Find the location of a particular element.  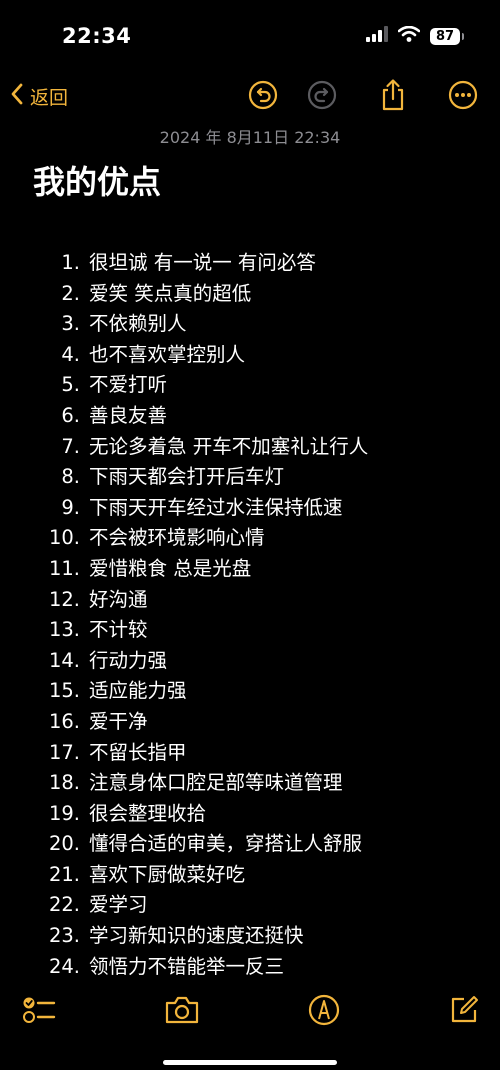

item-number: 24. is located at coordinates (64, 966).